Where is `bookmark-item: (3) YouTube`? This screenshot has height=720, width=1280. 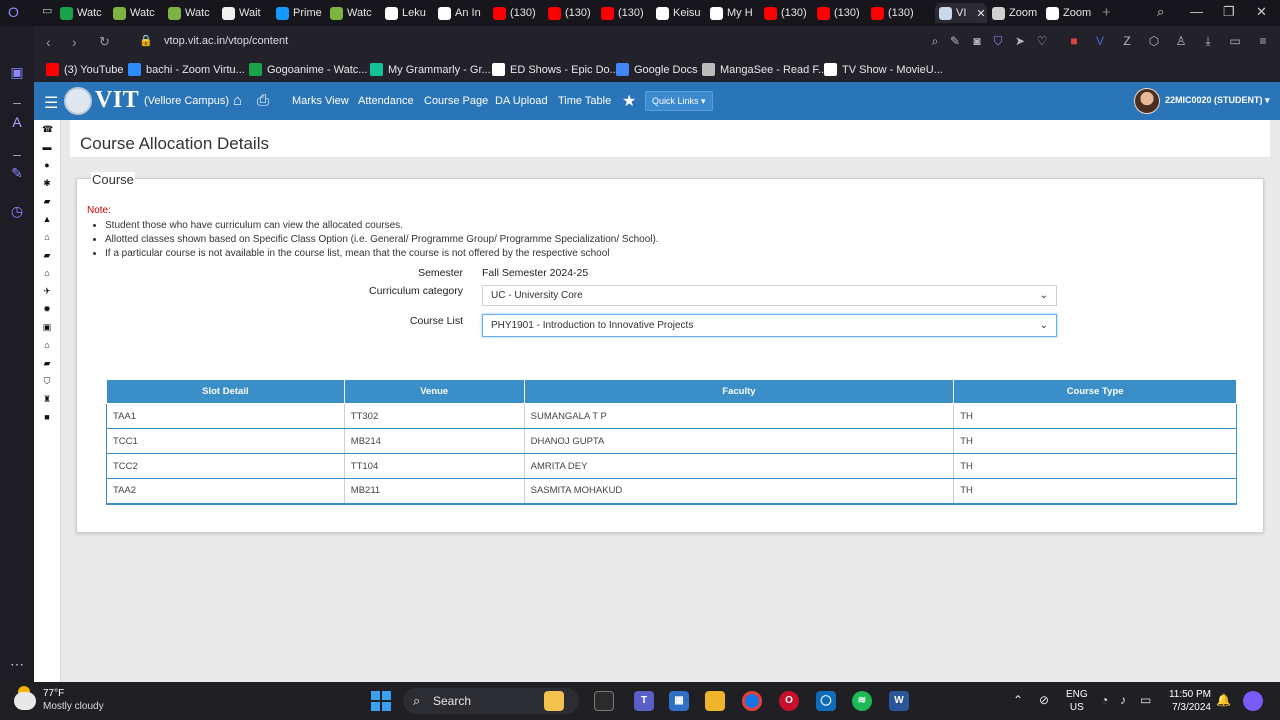
bookmark-item: (3) YouTube is located at coordinates (85, 69).